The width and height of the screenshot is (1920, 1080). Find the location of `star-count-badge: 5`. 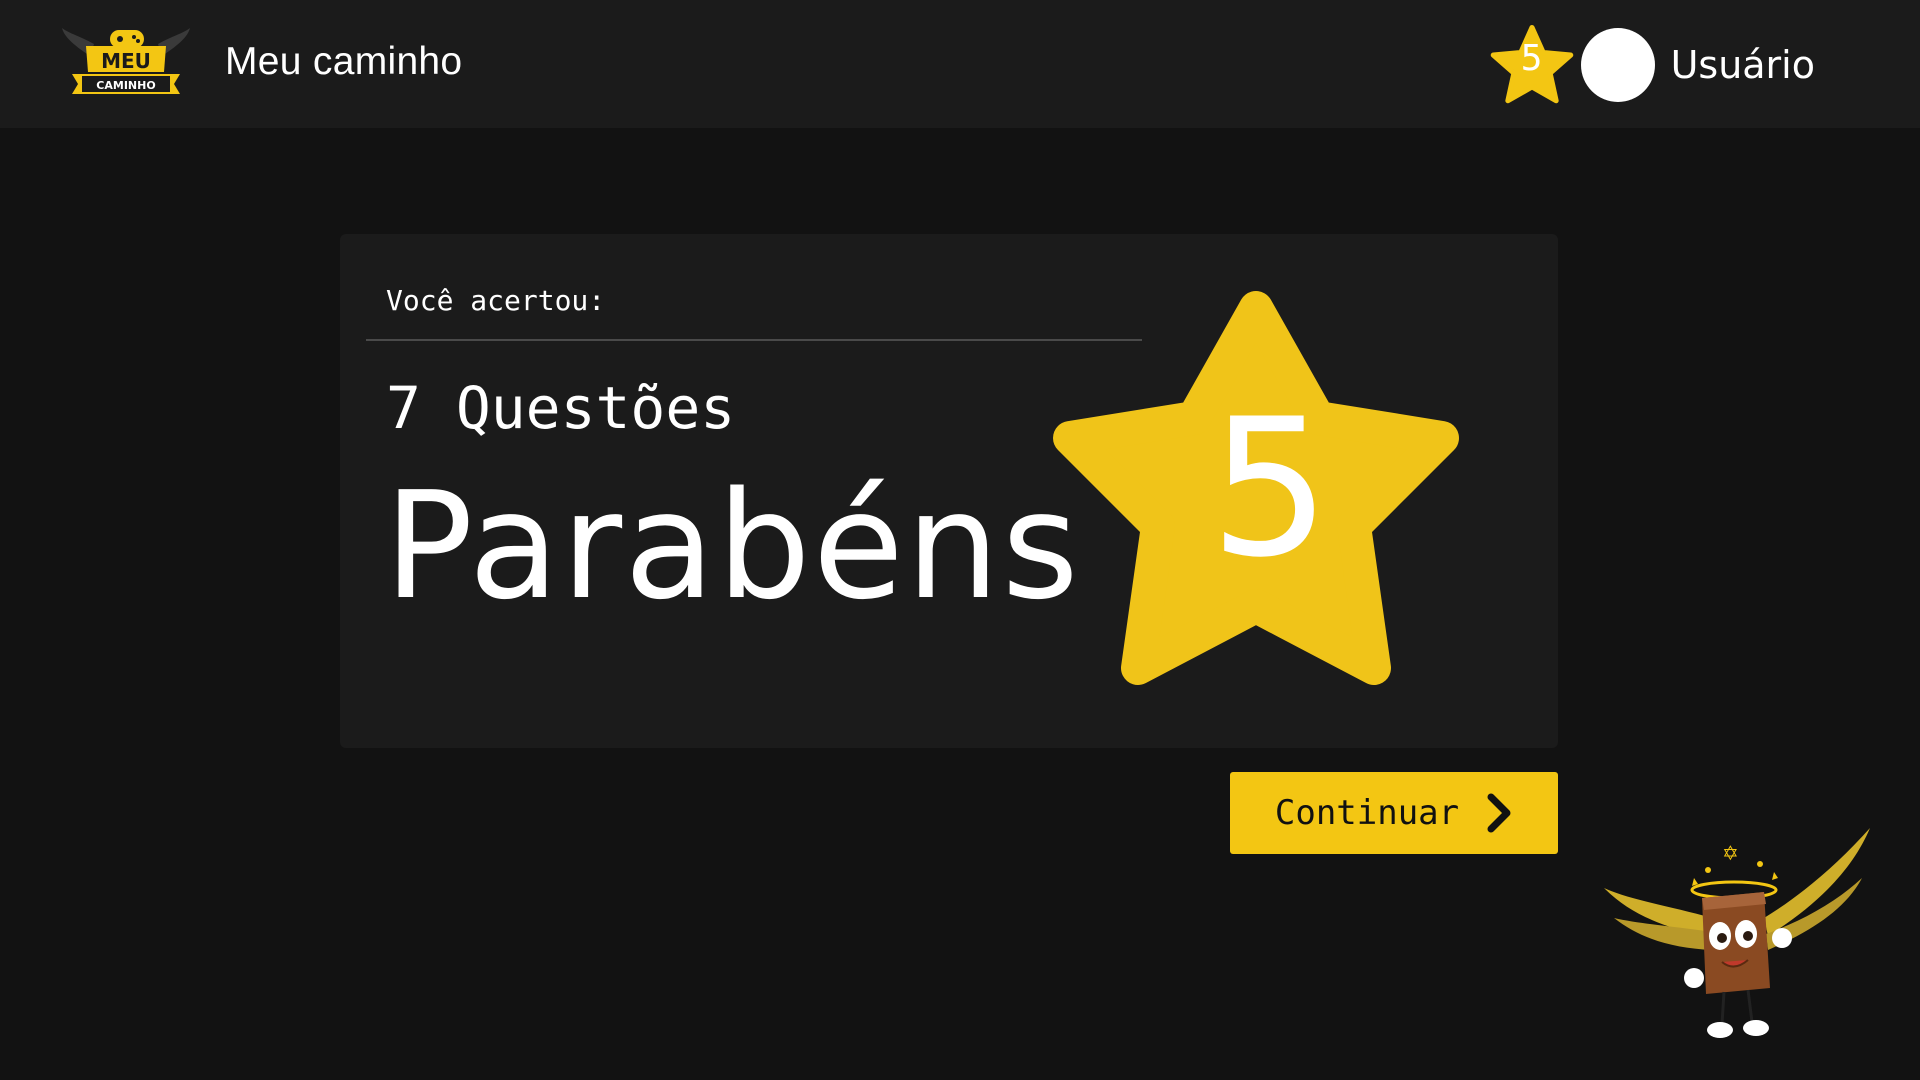

star-count-badge: 5 is located at coordinates (1532, 65).